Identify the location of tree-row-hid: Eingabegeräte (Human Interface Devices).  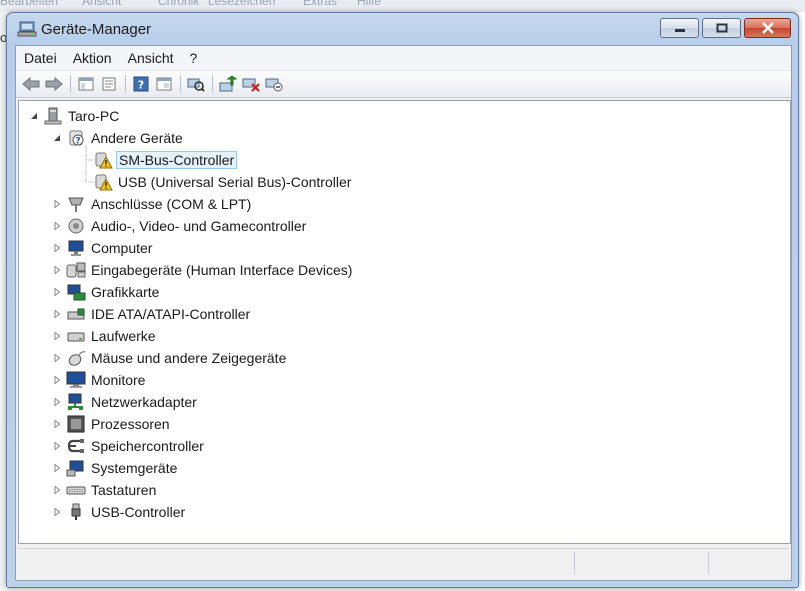
(203, 270).